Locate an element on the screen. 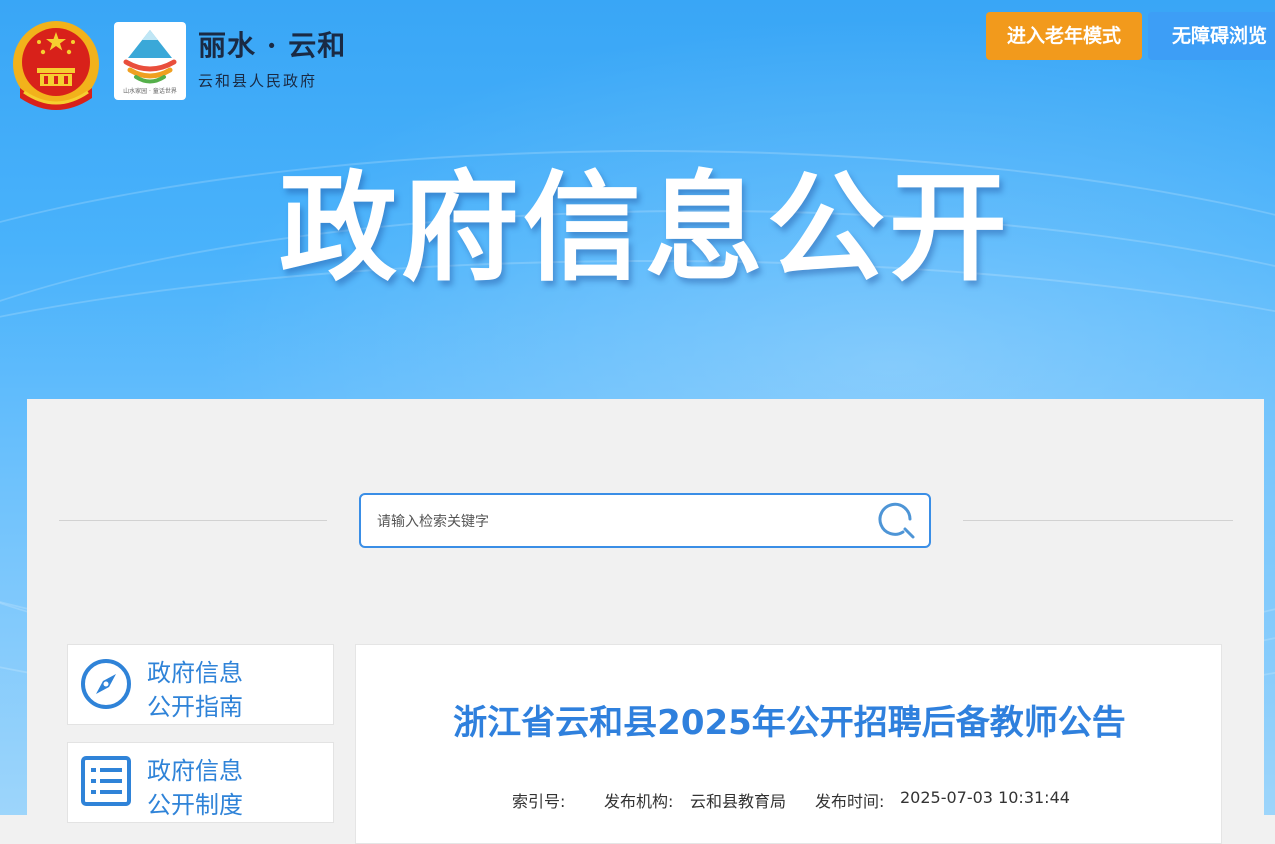 The image size is (1275, 844). divider-left is located at coordinates (193, 520).